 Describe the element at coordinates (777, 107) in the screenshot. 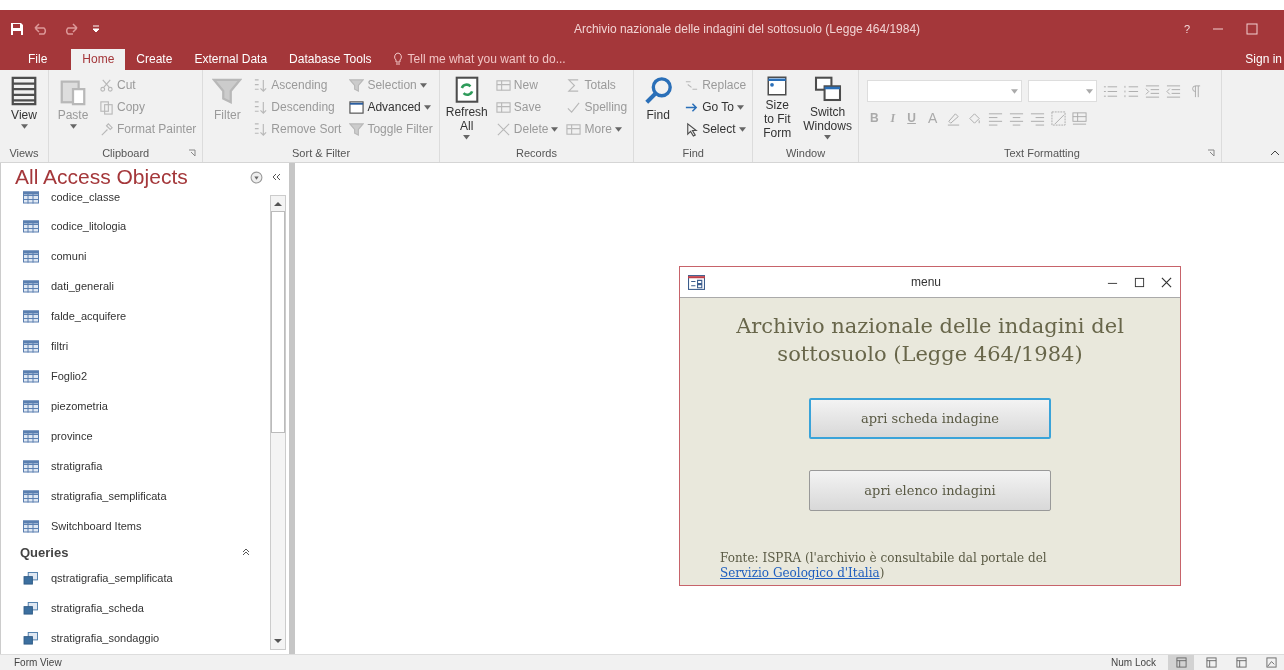

I see `ribbon-command: Size to Fit Form` at that location.